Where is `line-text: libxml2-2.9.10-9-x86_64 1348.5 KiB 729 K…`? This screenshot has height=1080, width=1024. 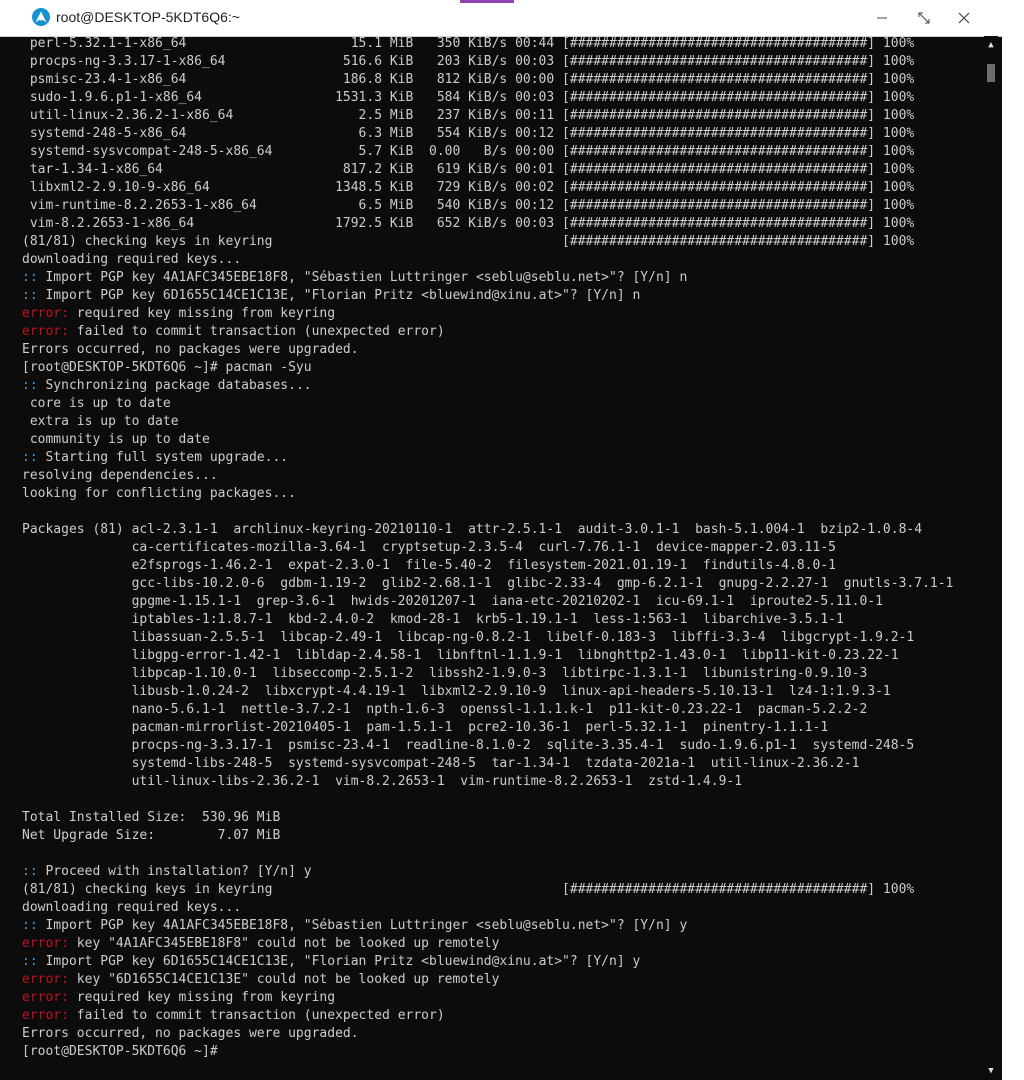
line-text: libxml2-2.9.10-9-x86_64 1348.5 KiB 729 K… is located at coordinates (468, 187).